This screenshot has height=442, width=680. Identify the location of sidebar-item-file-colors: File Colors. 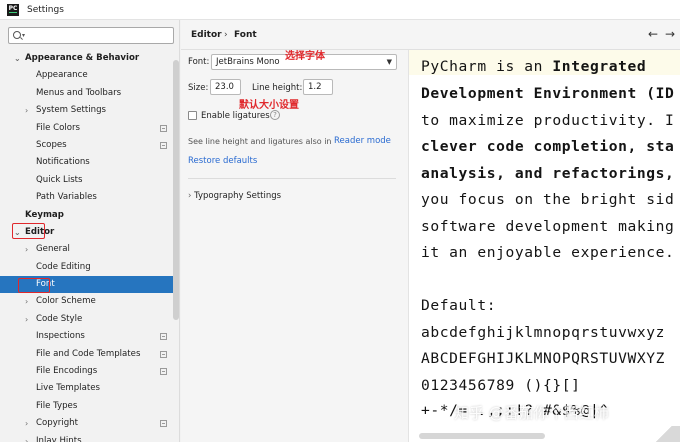
(89, 128).